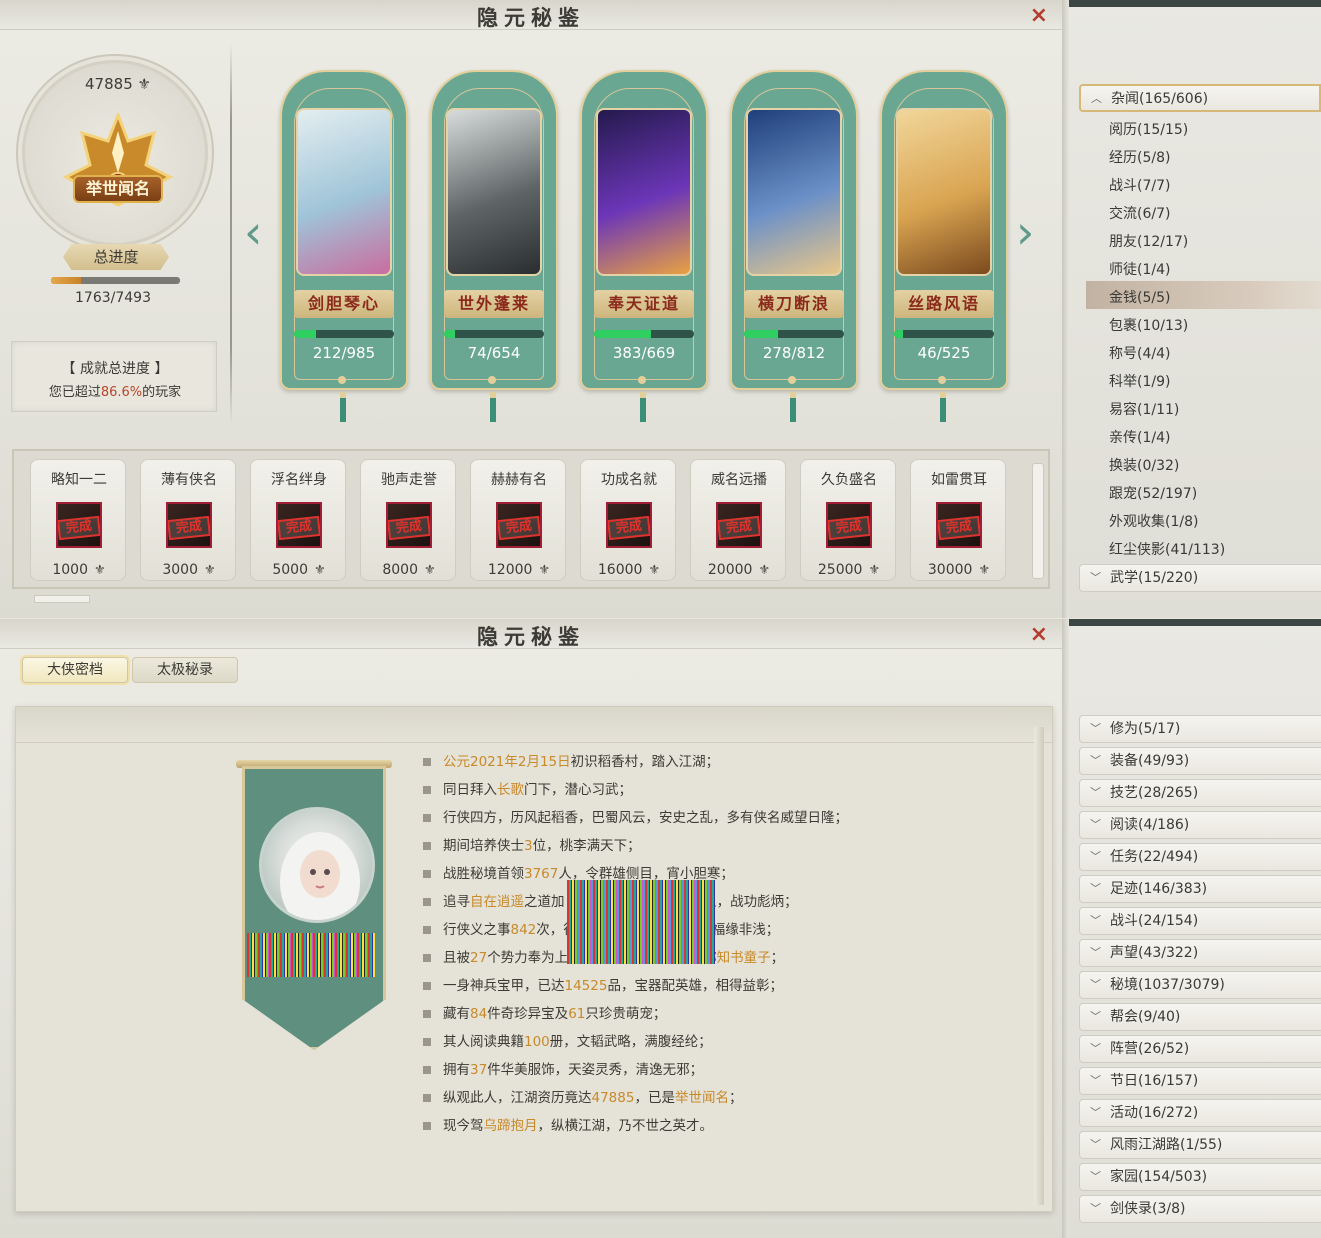 This screenshot has height=1238, width=1321. I want to click on tree-group: ﹀ 装备(49/93), so click(1200, 761).